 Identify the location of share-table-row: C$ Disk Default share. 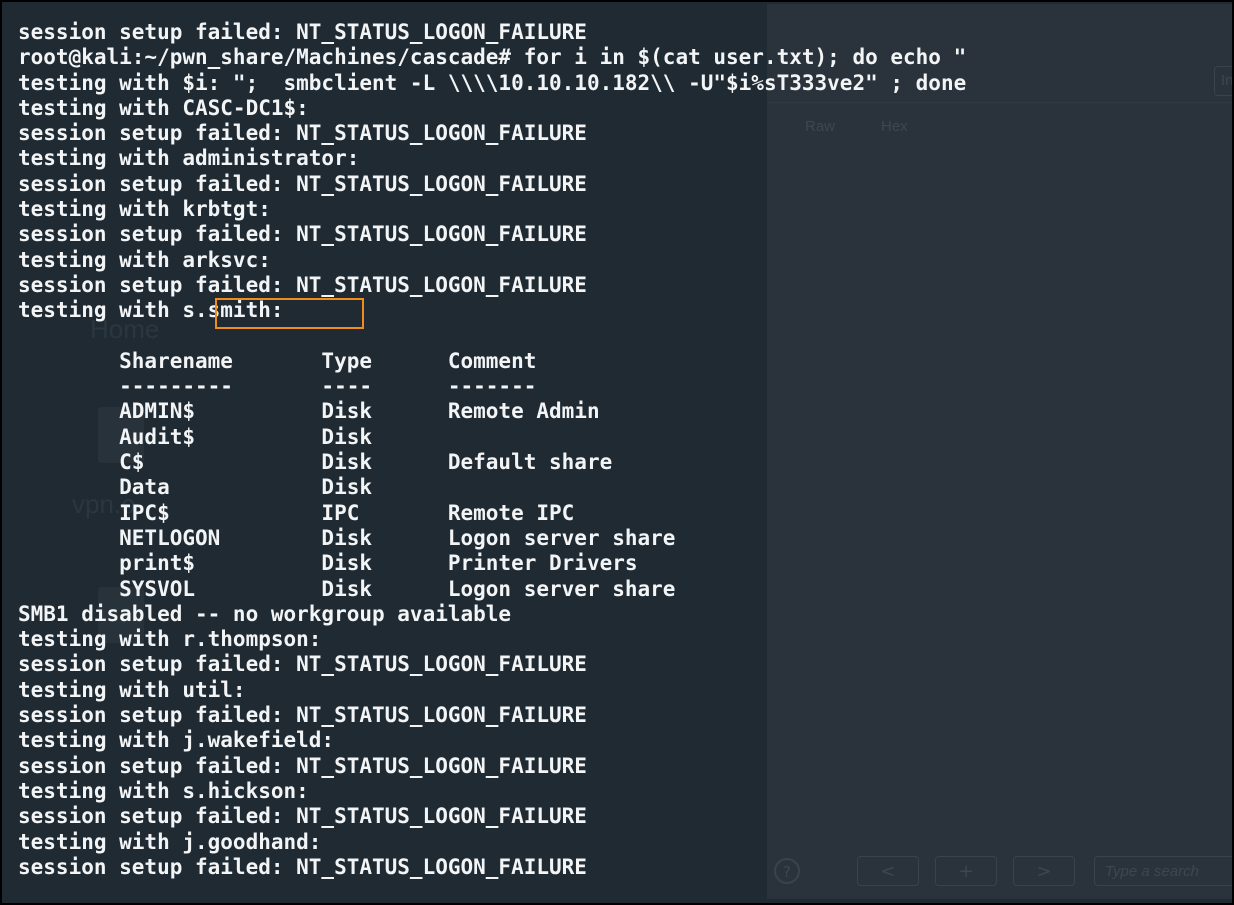
(315, 462).